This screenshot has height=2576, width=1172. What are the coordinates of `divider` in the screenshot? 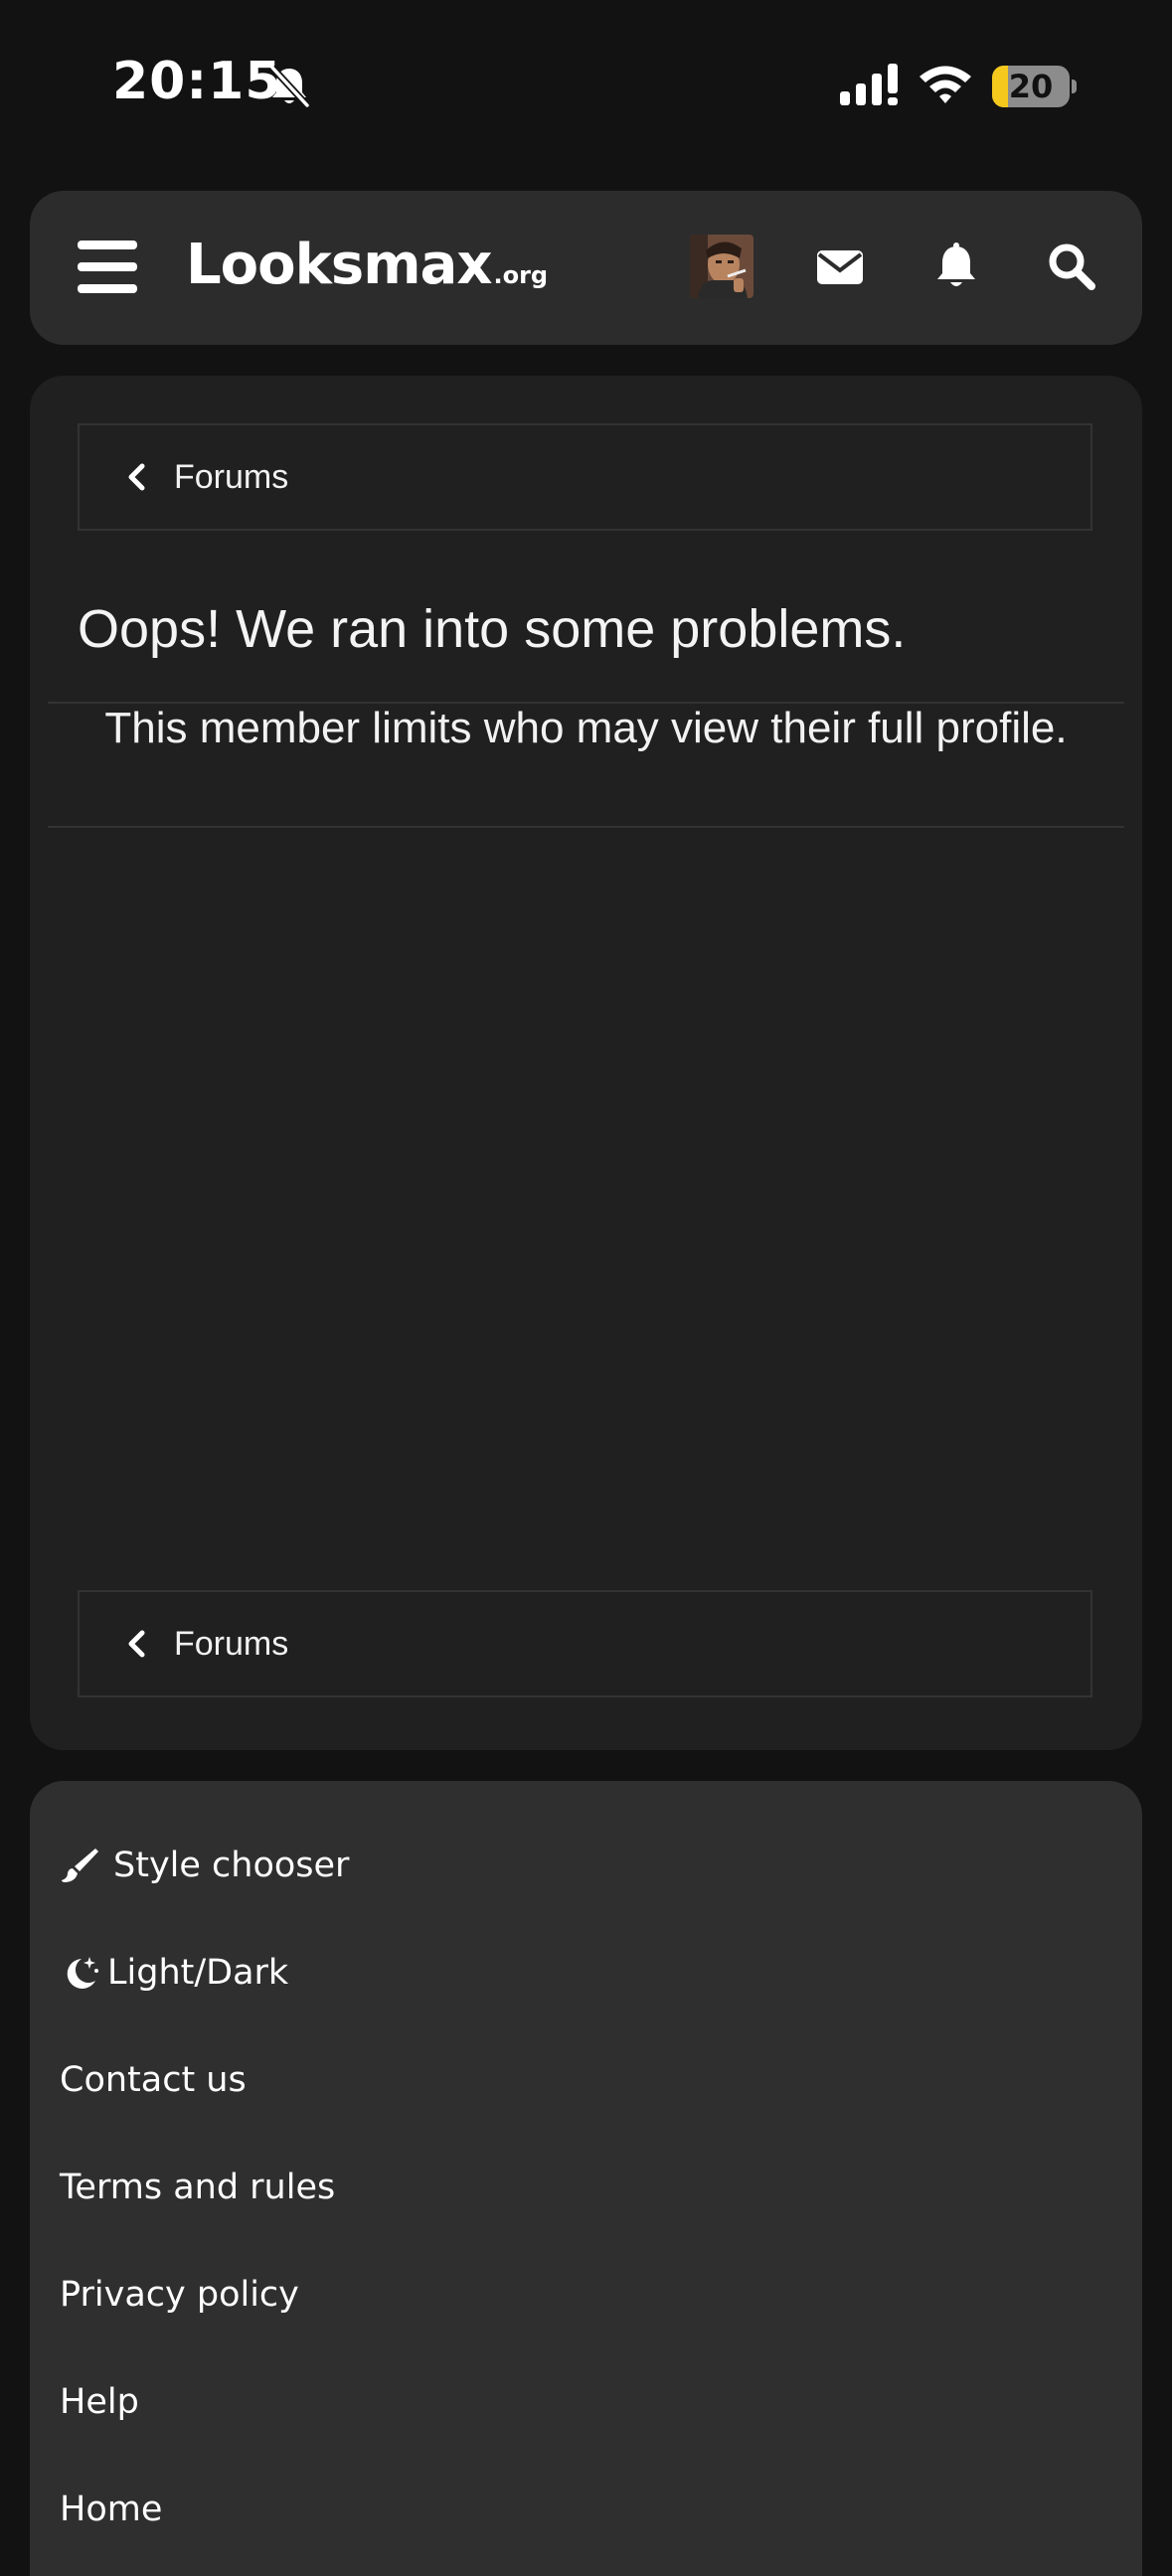 It's located at (586, 827).